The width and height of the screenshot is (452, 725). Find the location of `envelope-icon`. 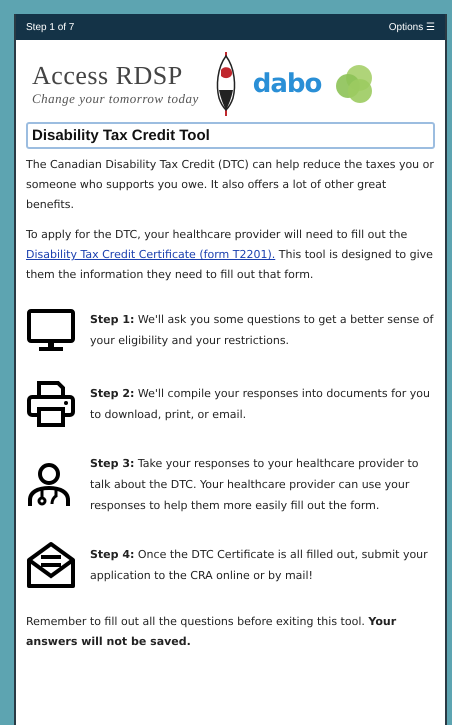

envelope-icon is located at coordinates (51, 565).